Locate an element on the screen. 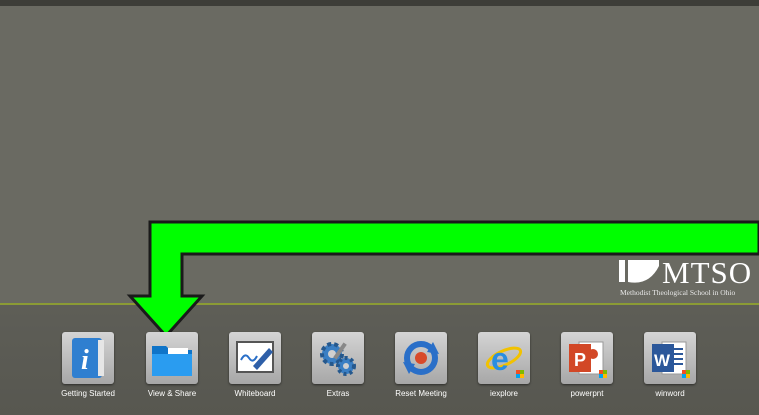 The image size is (759, 415). app-tile-reset-meeting is located at coordinates (421, 358).